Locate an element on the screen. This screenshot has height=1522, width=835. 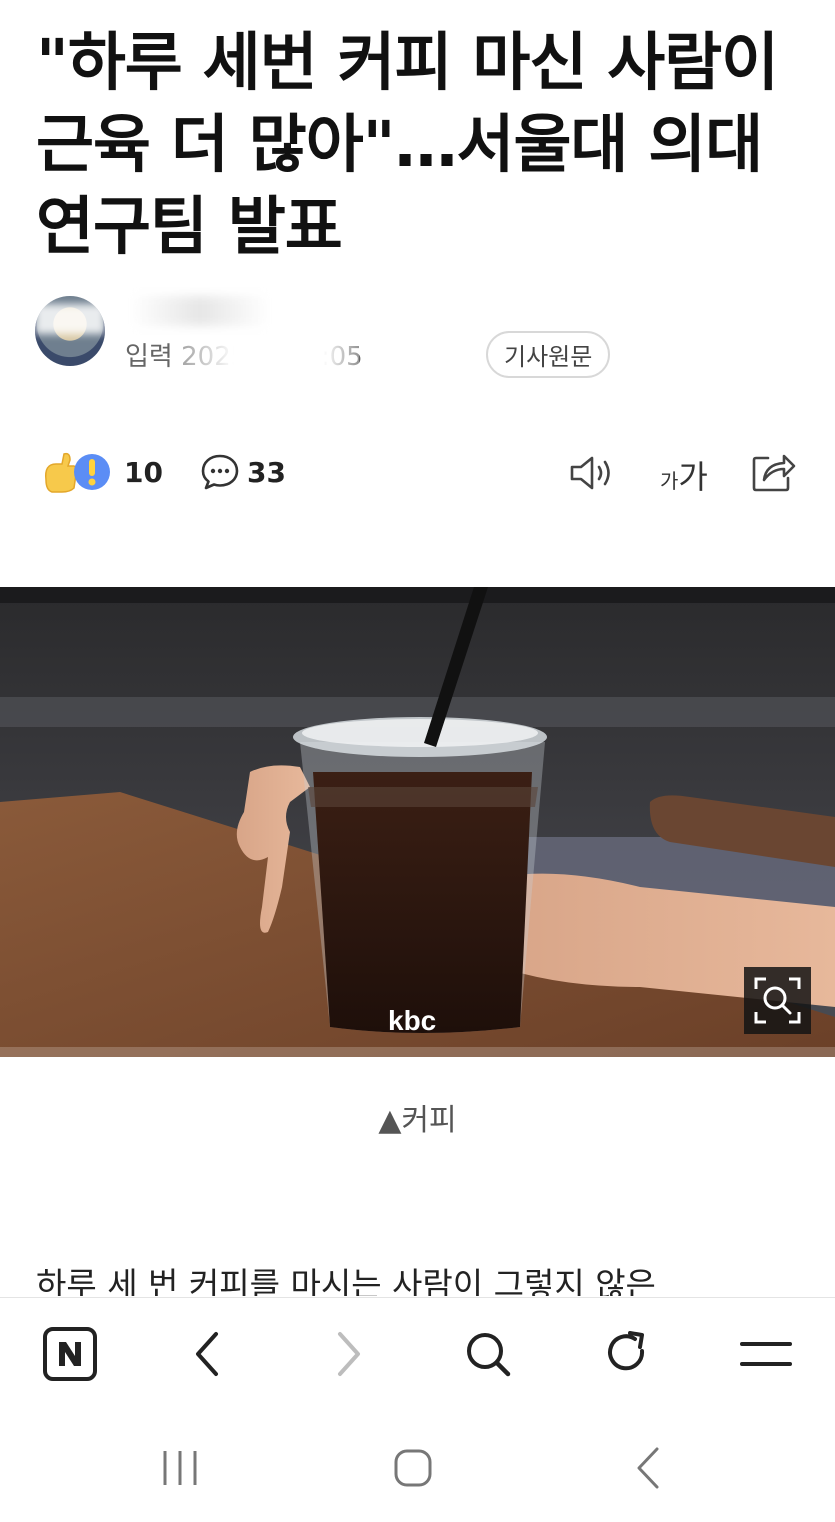
comment-icon is located at coordinates (220, 472).